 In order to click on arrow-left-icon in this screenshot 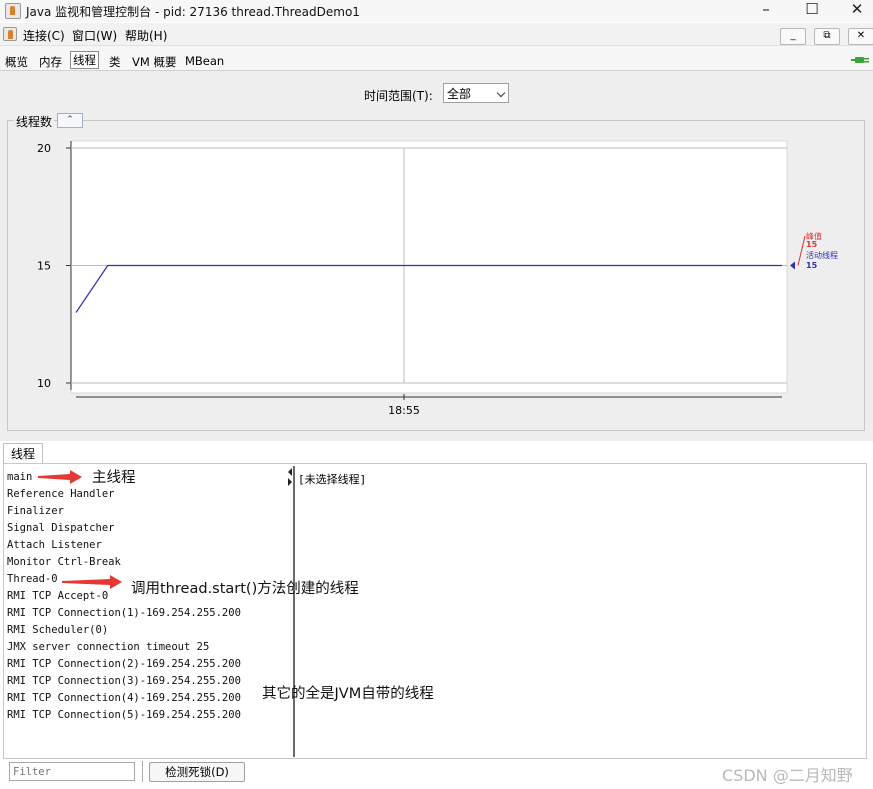, I will do `click(290, 472)`.